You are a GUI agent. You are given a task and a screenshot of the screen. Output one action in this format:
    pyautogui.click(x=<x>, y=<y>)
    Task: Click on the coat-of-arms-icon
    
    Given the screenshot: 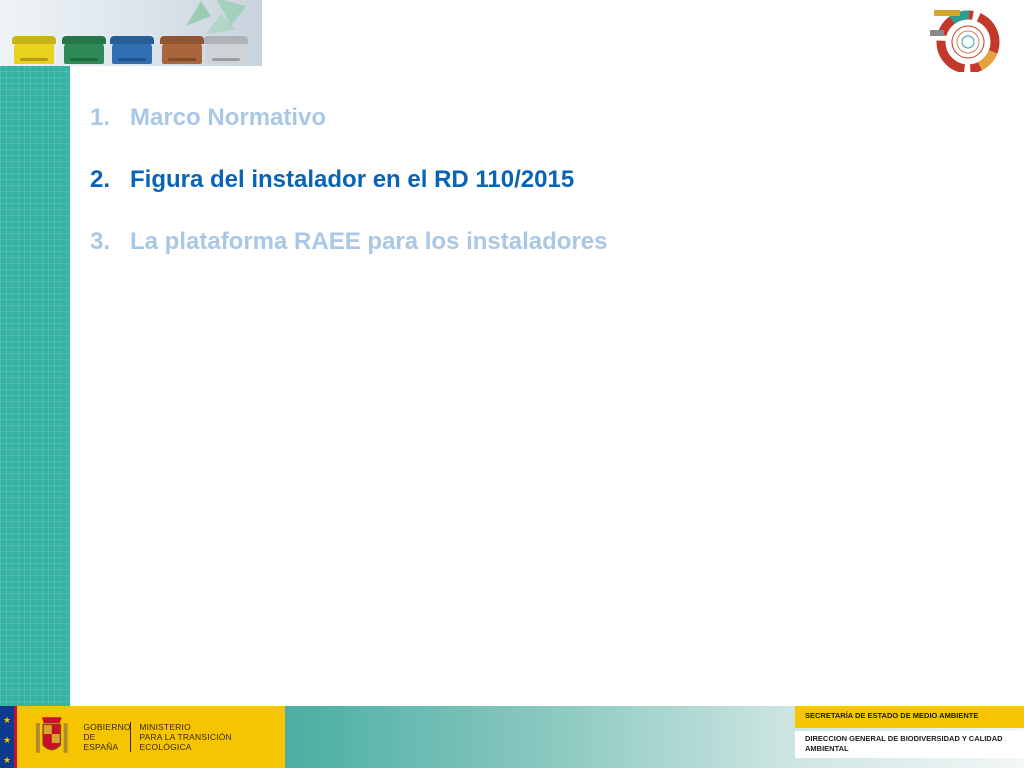 What is the action you would take?
    pyautogui.click(x=51, y=735)
    